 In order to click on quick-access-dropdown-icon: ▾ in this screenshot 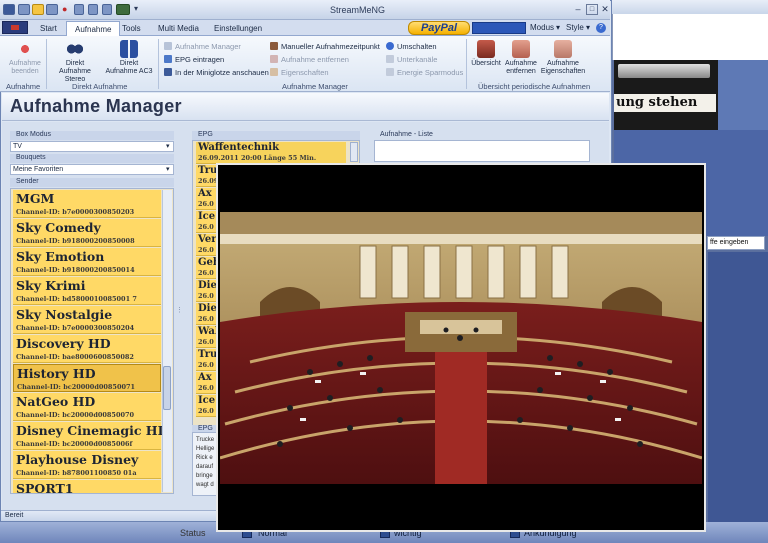, I will do `click(136, 8)`.